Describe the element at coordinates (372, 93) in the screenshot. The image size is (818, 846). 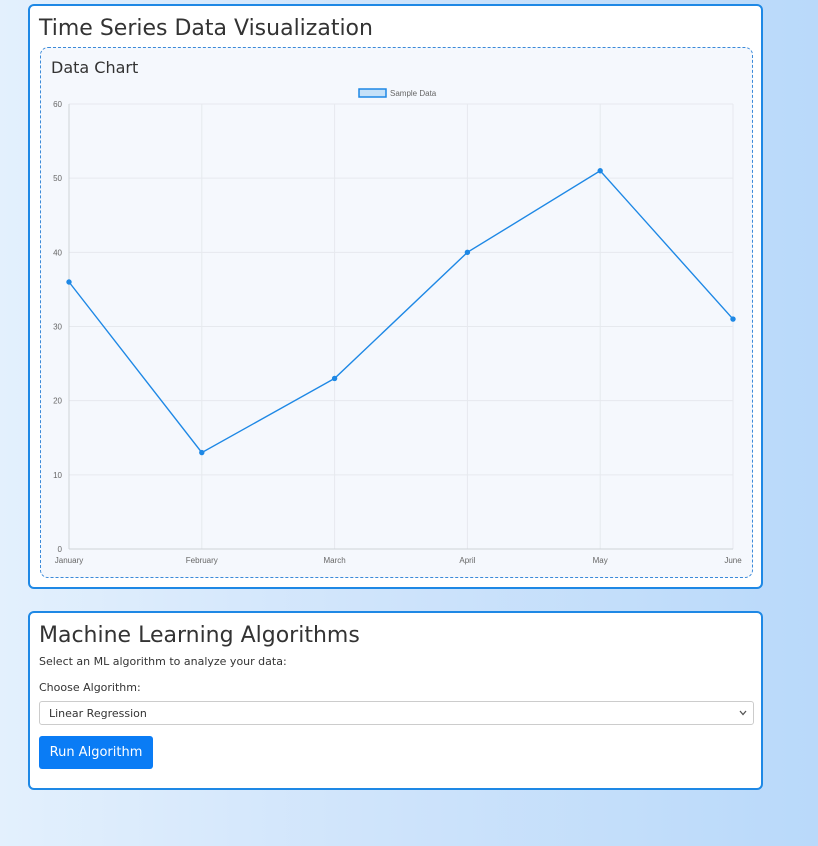
I see `legend-swatch` at that location.